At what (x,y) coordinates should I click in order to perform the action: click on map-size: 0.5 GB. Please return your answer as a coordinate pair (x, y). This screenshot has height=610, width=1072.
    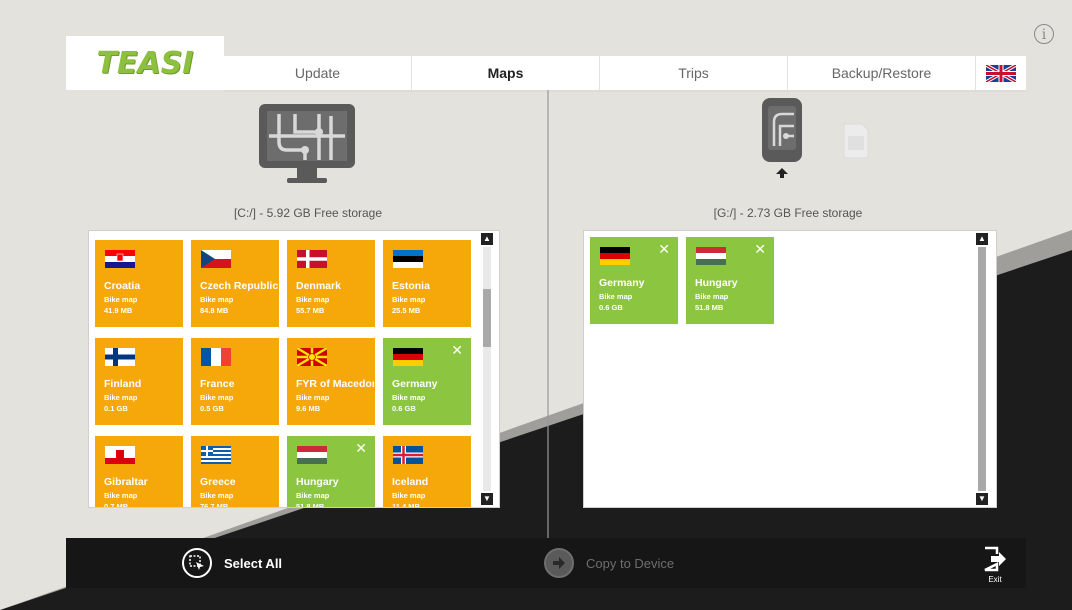
    Looking at the image, I should click on (212, 408).